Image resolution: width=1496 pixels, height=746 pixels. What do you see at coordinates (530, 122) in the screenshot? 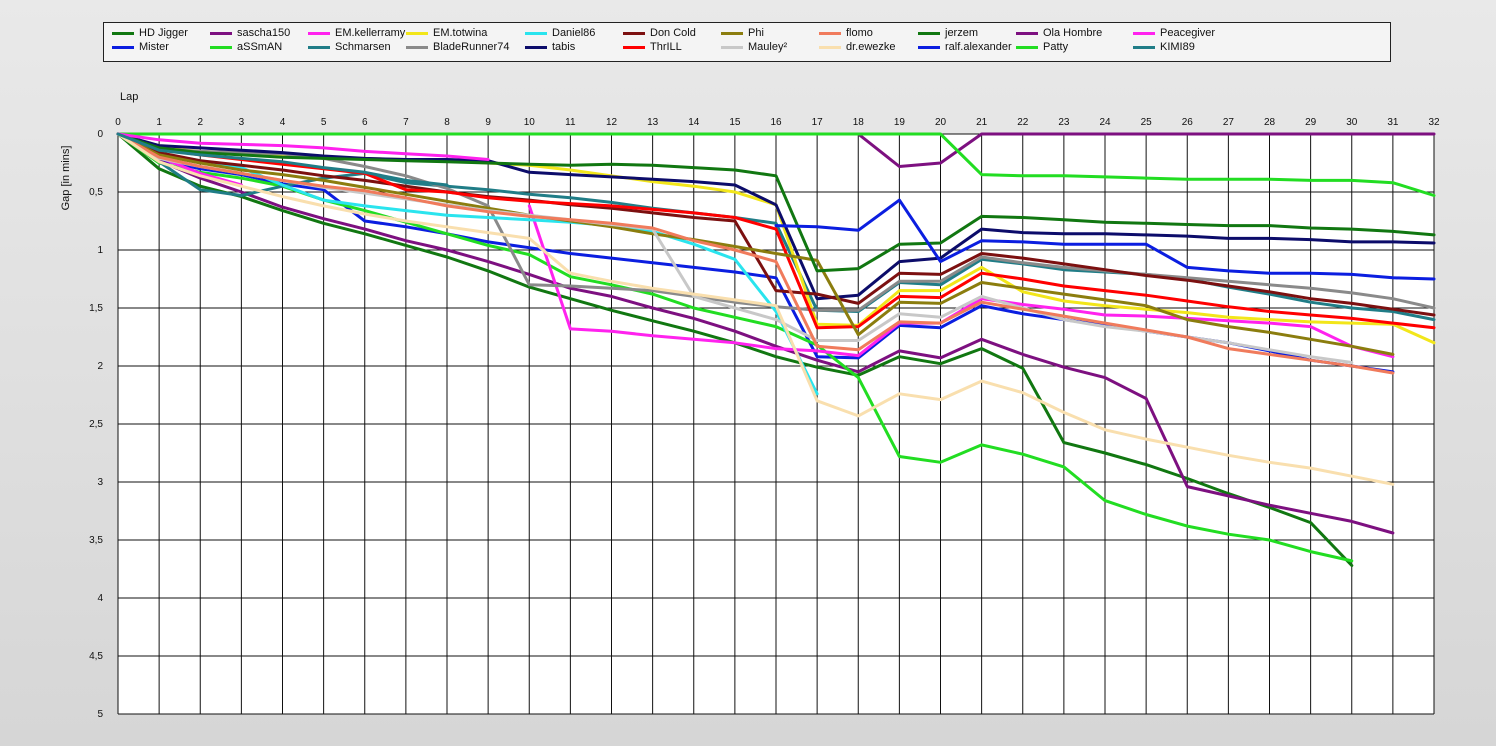
I see `x-tick-label: 10` at bounding box center [530, 122].